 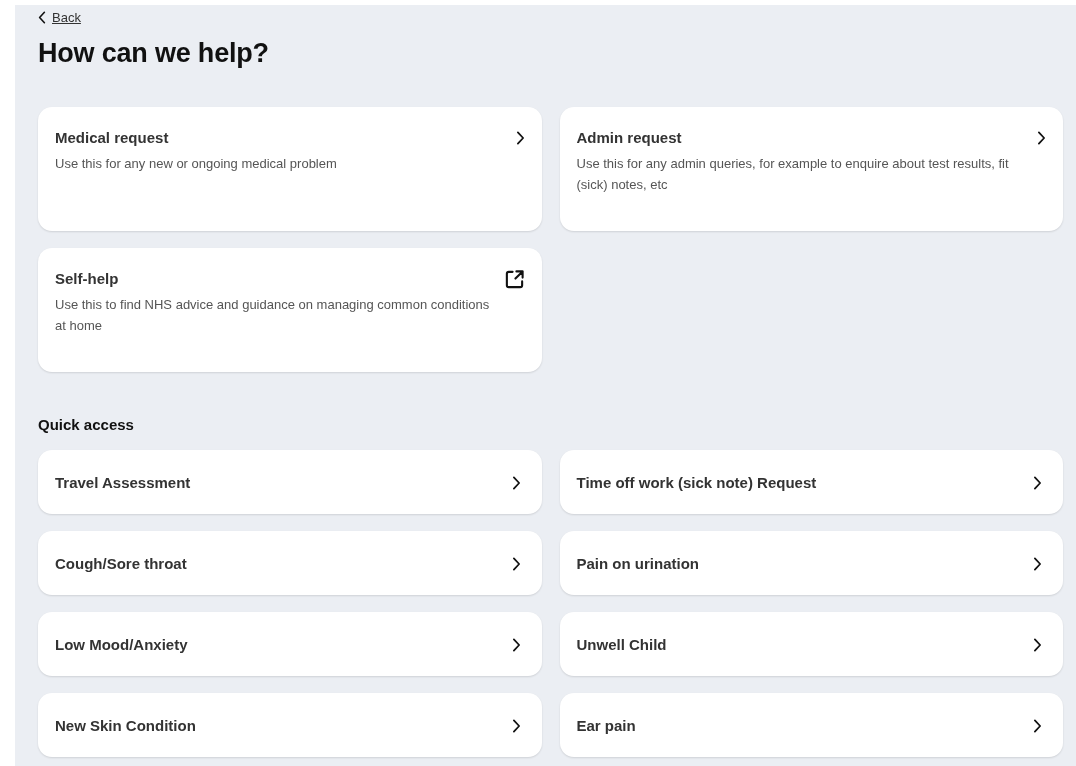 What do you see at coordinates (154, 53) in the screenshot?
I see `page-heading: How can we help?` at bounding box center [154, 53].